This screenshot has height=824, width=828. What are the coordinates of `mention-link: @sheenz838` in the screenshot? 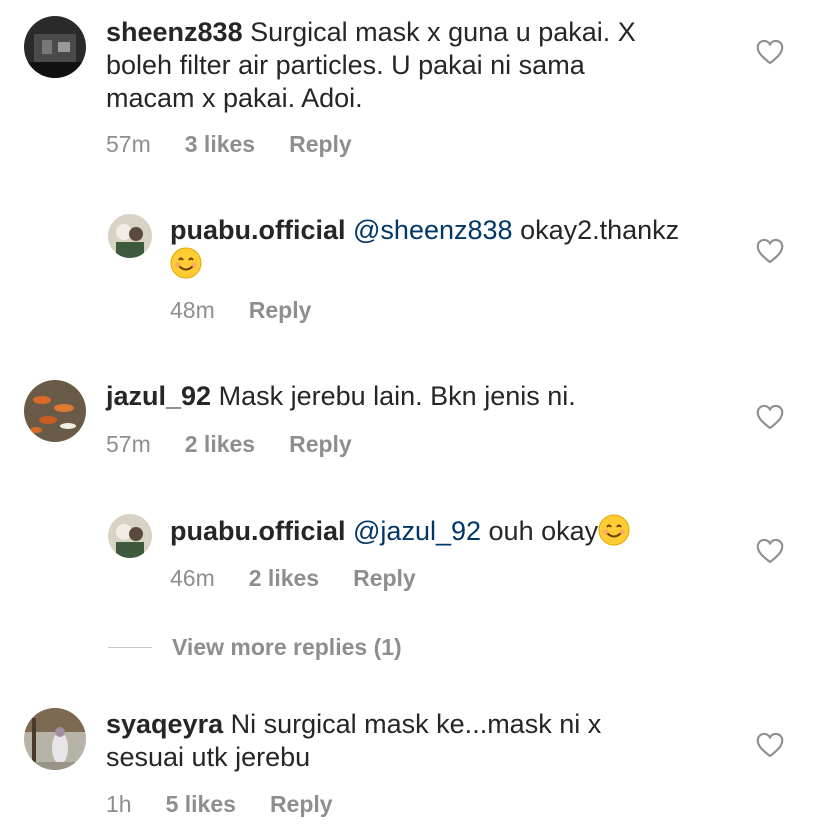 It's located at (433, 230).